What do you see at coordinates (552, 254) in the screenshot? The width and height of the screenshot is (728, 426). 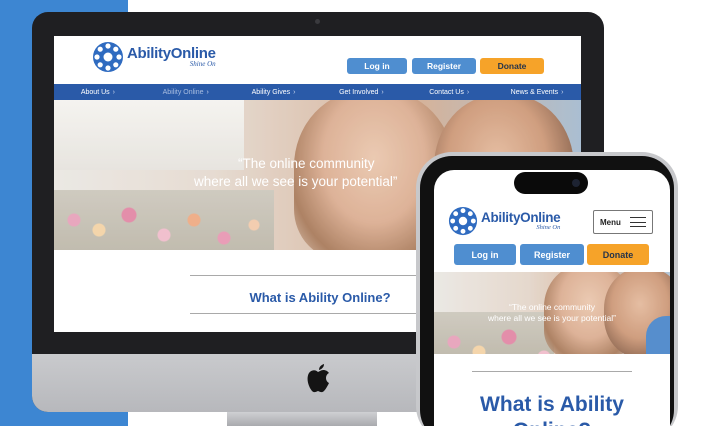 I see `mobile-register-button: Register` at bounding box center [552, 254].